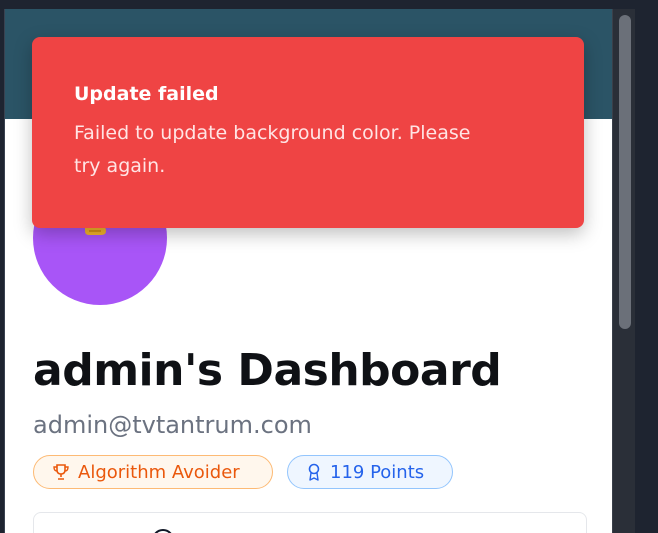  What do you see at coordinates (146, 94) in the screenshot?
I see `toast-title: Update failed` at bounding box center [146, 94].